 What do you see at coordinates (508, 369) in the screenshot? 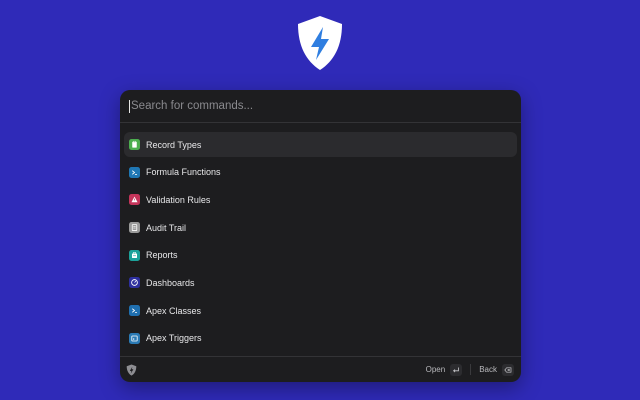
I see `delete-key-icon` at bounding box center [508, 369].